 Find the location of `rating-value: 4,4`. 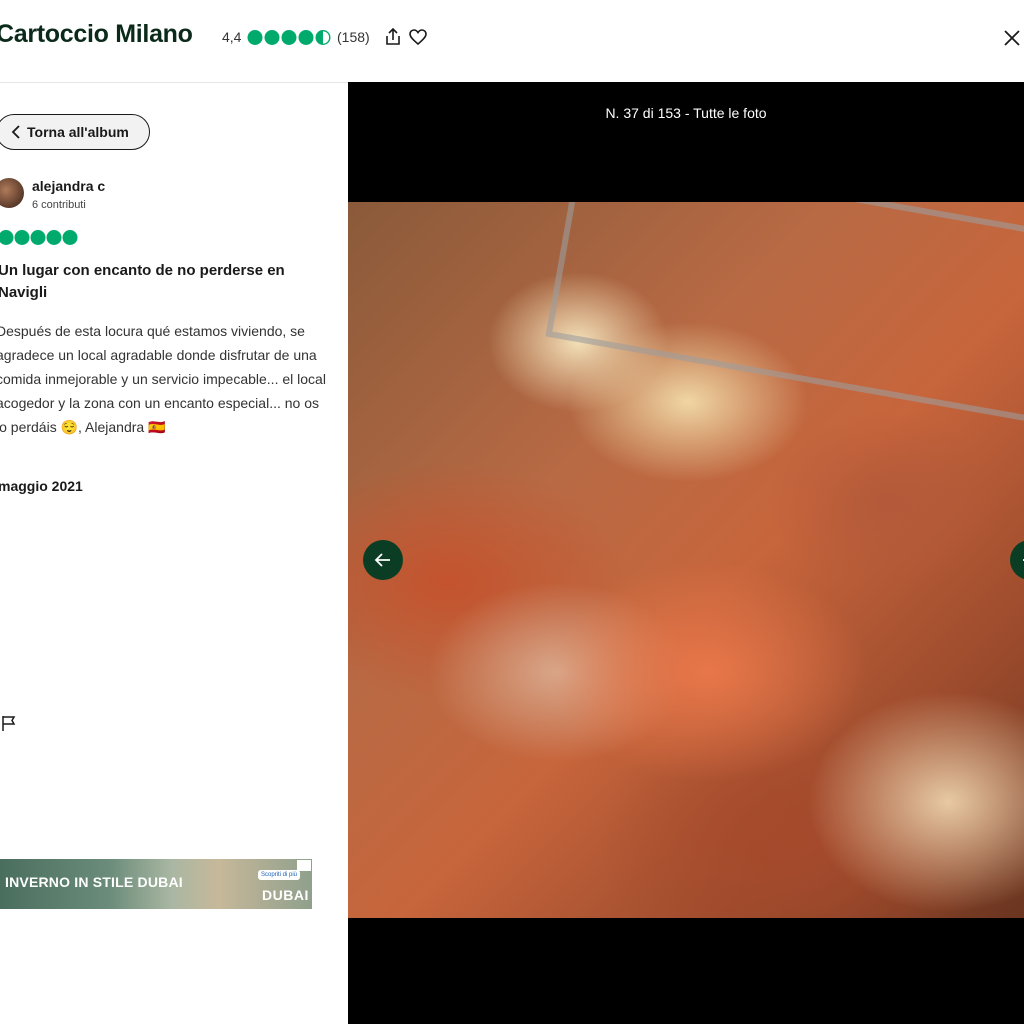

rating-value: 4,4 is located at coordinates (232, 37).